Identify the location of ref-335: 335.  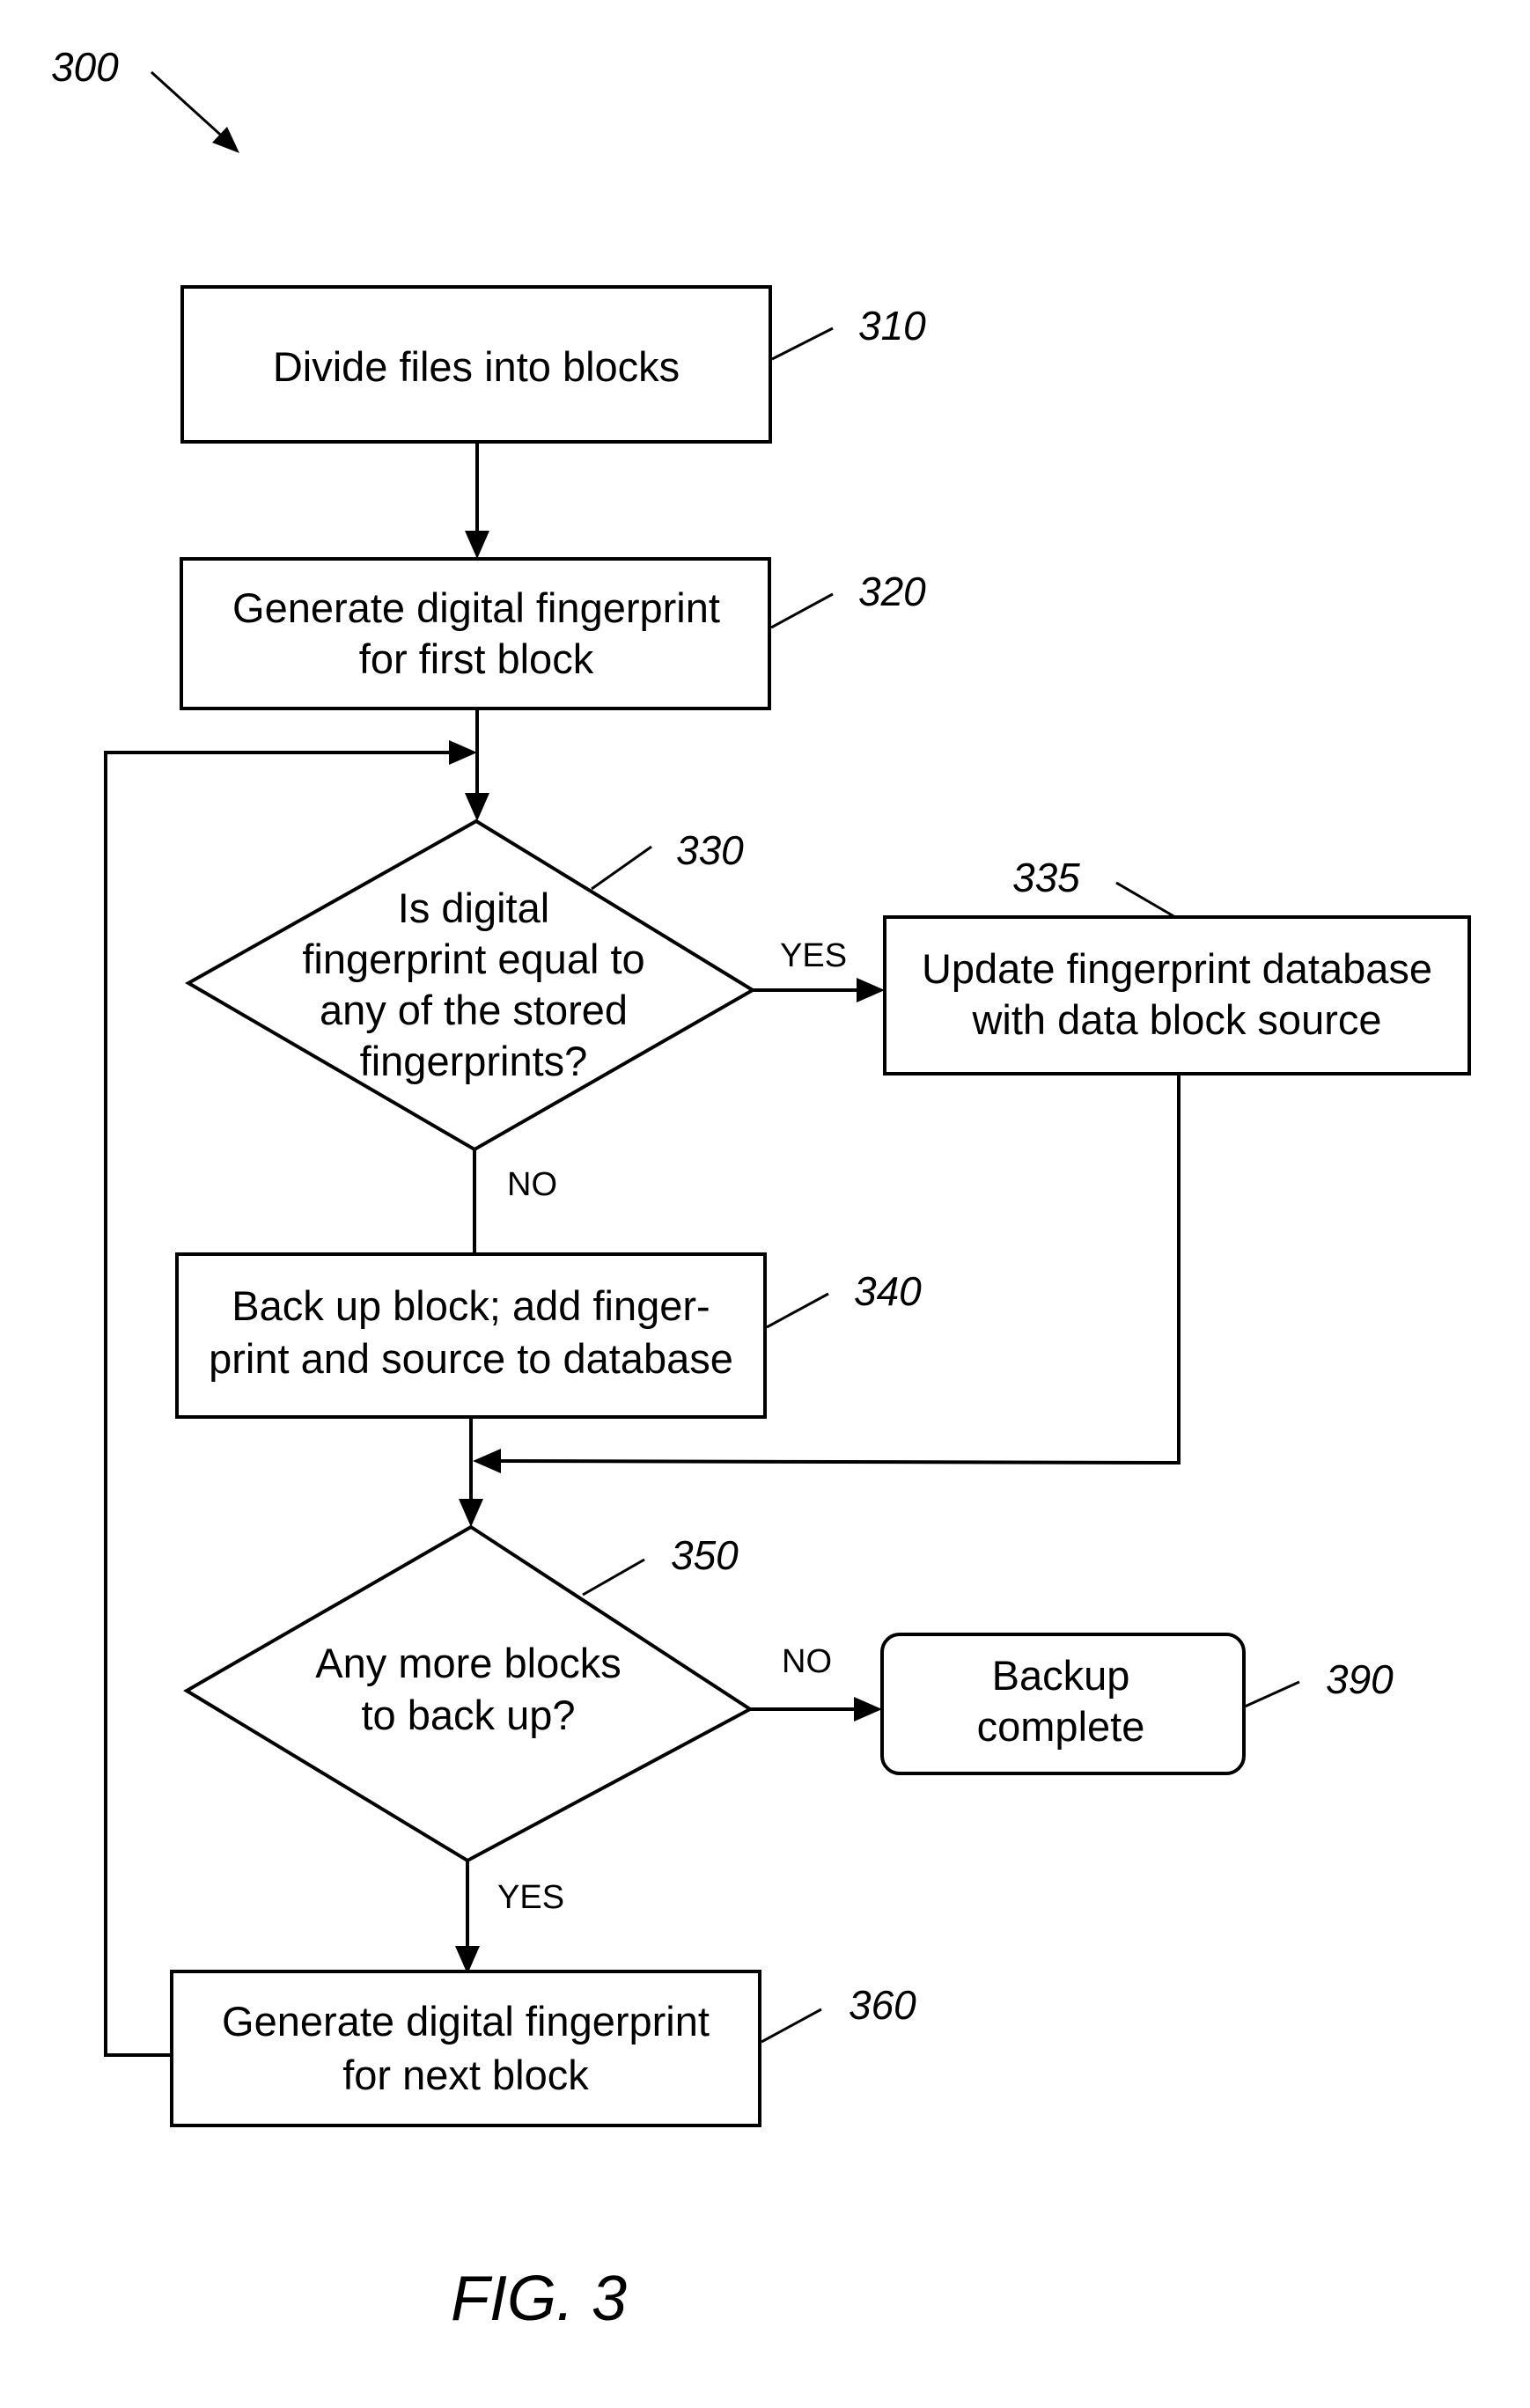
(1046, 877).